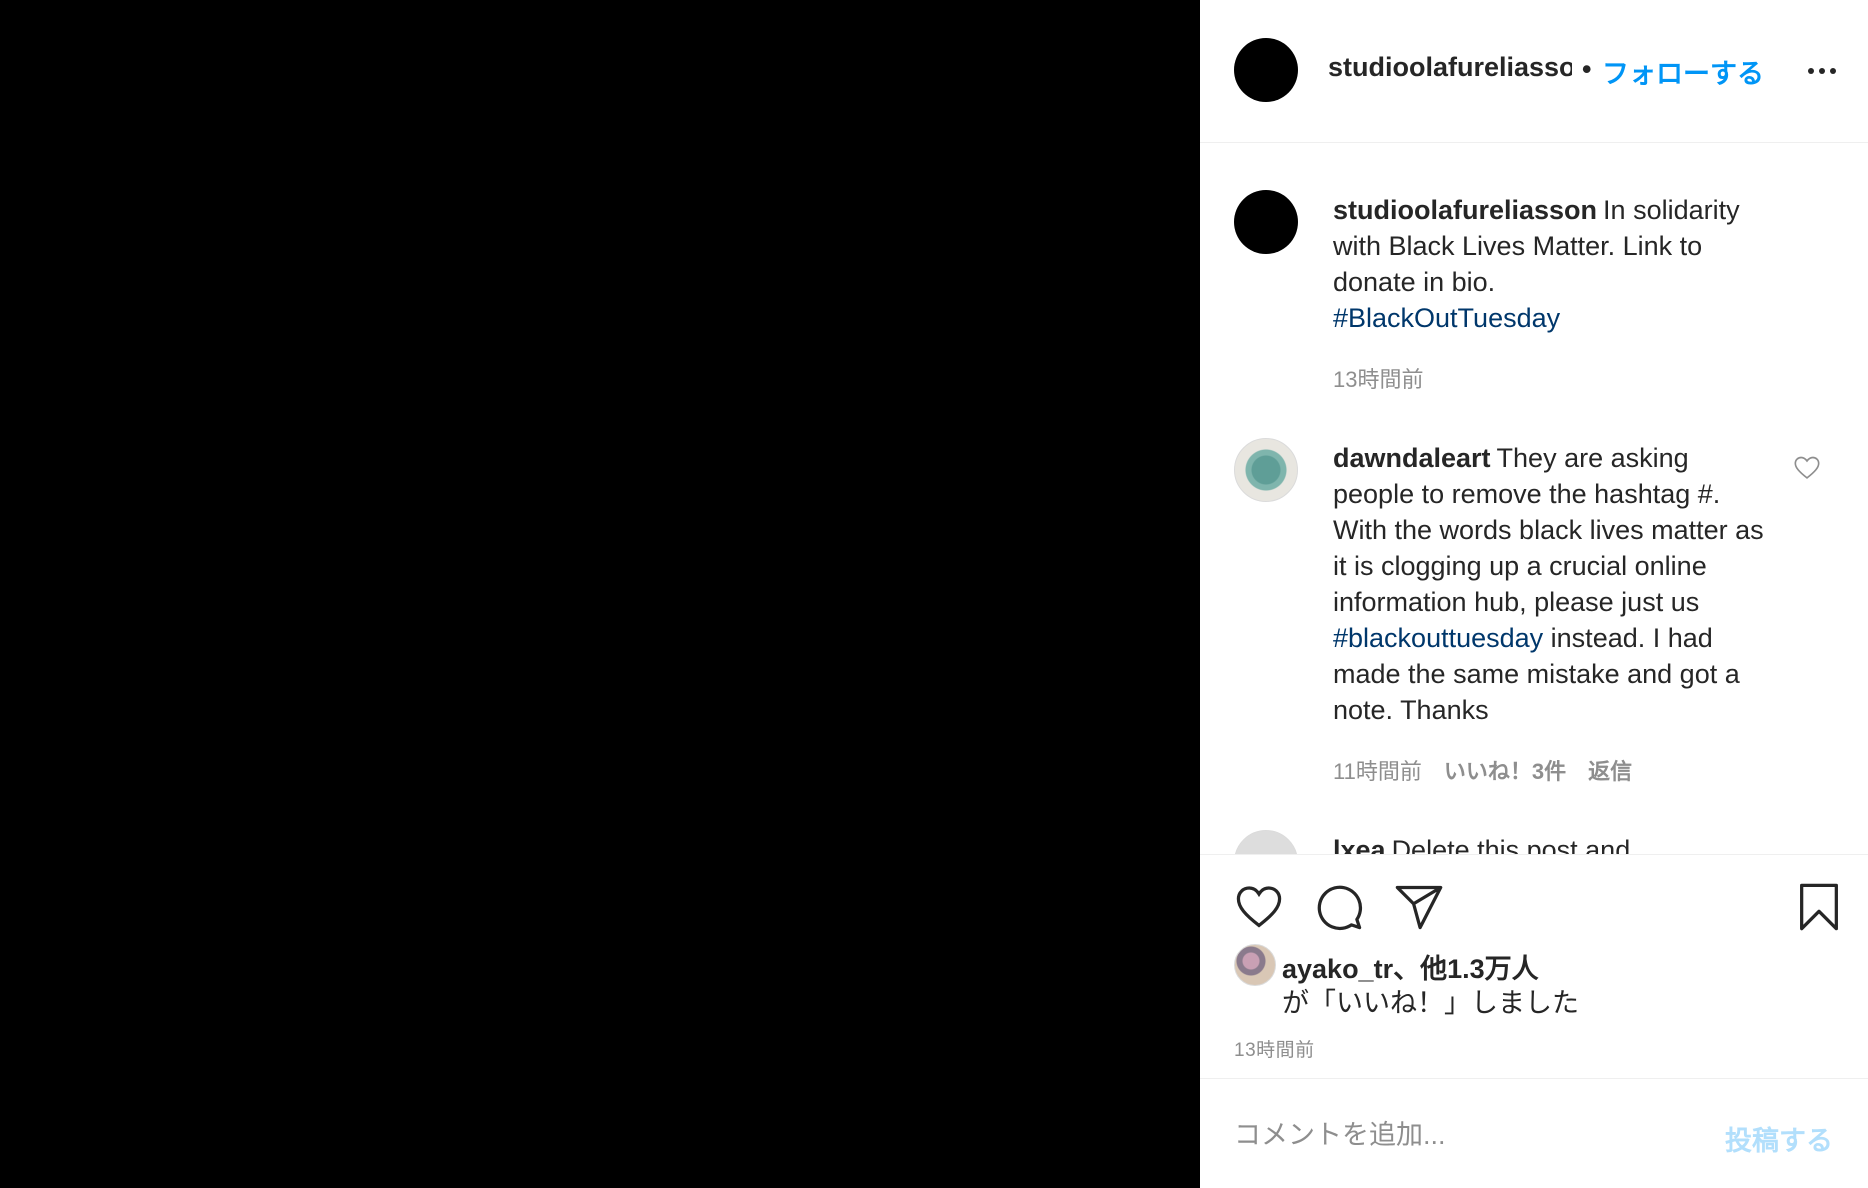 This screenshot has width=1868, height=1188. Describe the element at coordinates (1430, 1003) in the screenshot. I see `likes-suffix: が「いいね！」しました` at that location.